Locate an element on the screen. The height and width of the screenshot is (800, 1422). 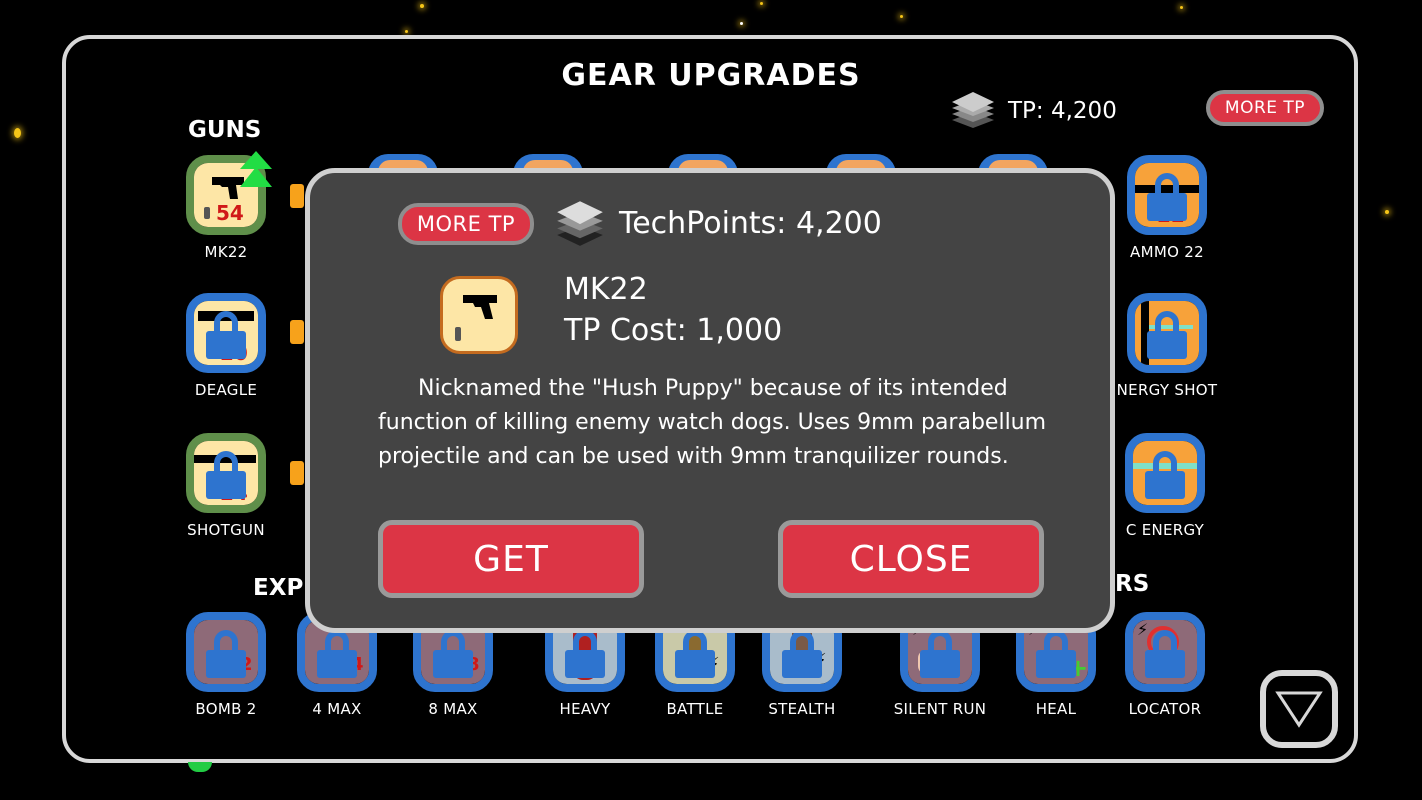
gear-item-c-energy: C ENERGY is located at coordinates (1165, 486).